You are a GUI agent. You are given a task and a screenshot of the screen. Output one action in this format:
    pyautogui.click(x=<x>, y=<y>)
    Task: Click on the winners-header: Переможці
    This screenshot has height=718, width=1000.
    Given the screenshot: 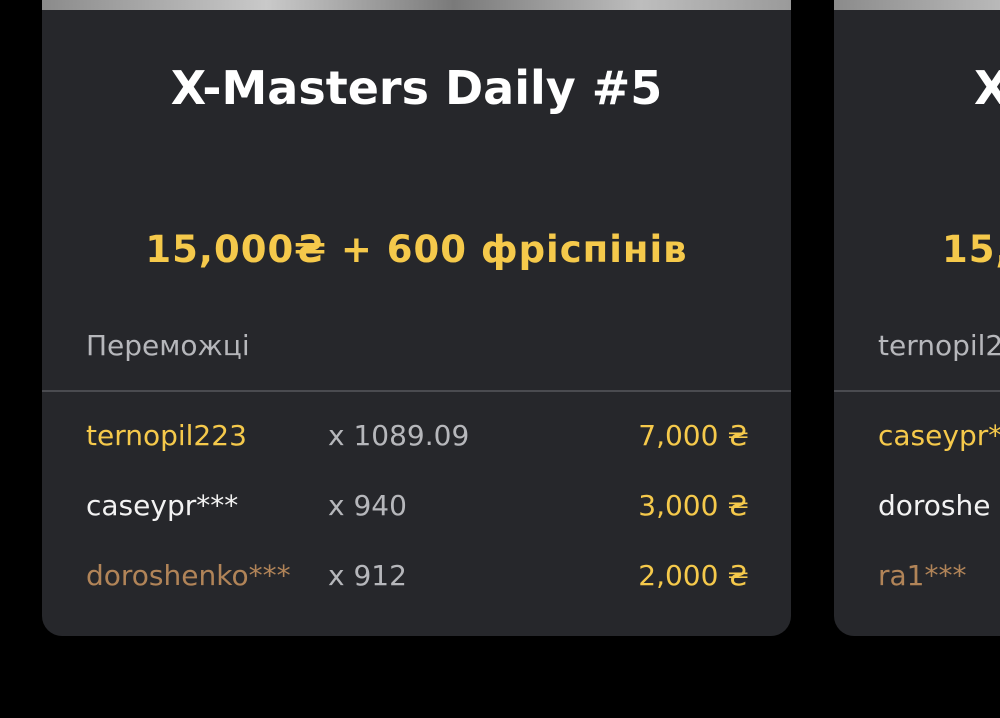 What is the action you would take?
    pyautogui.click(x=168, y=345)
    